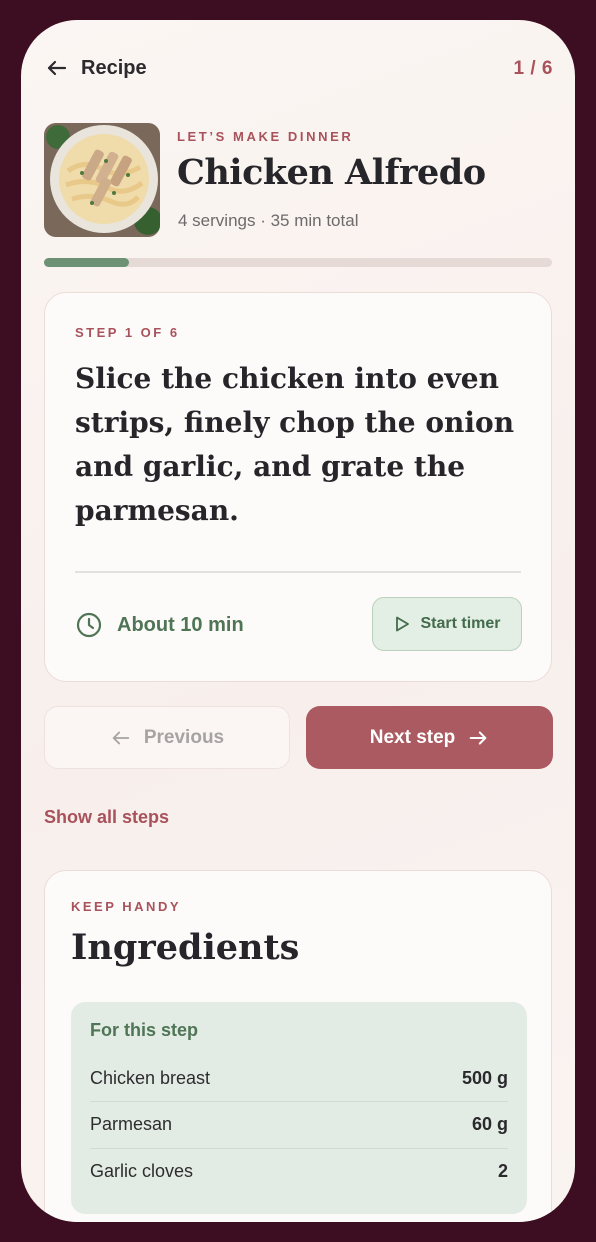  What do you see at coordinates (331, 172) in the screenshot?
I see `recipe-title: Chicken Alfredo` at bounding box center [331, 172].